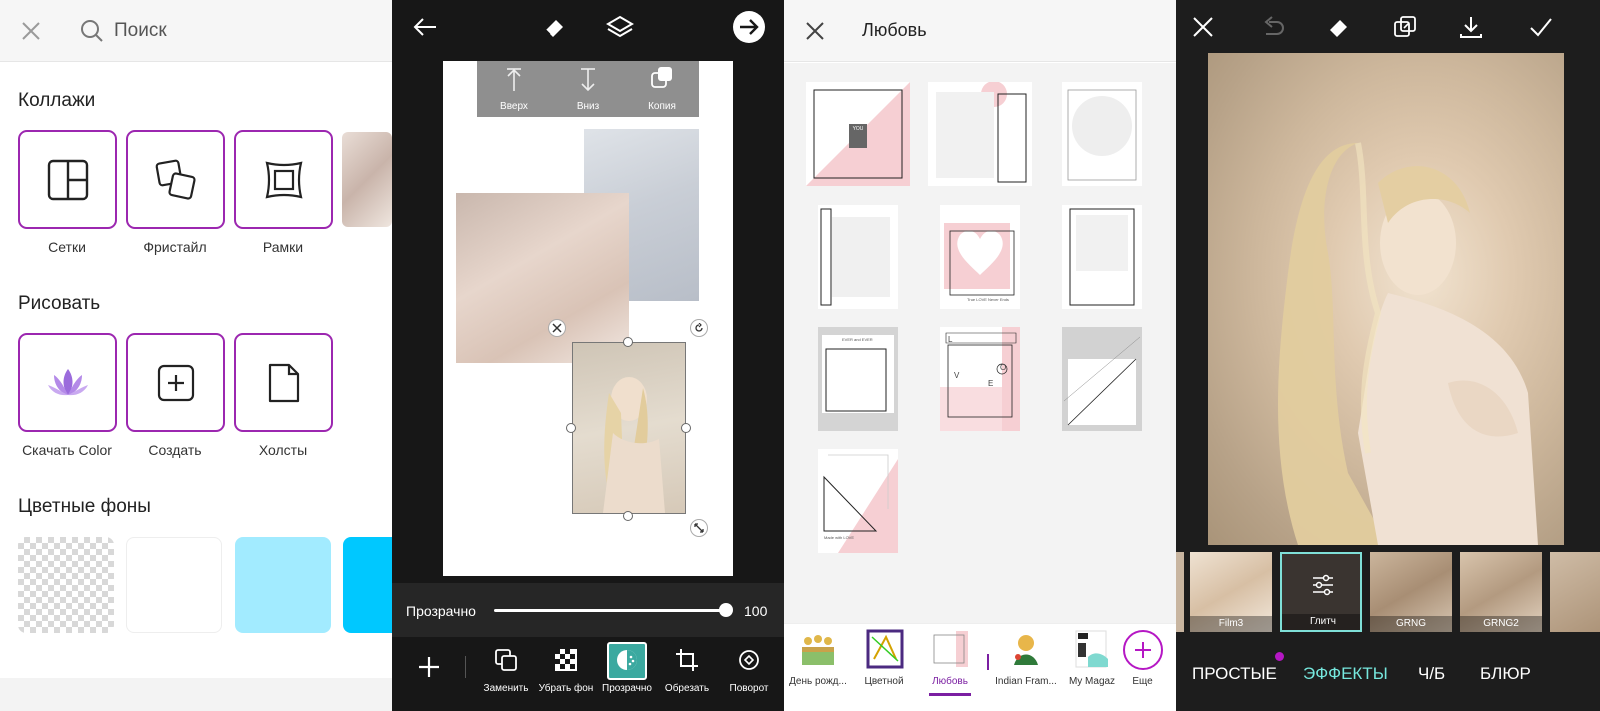 The height and width of the screenshot is (711, 1600). Describe the element at coordinates (858, 501) in the screenshot. I see `template-card: Made with LOVE` at that location.